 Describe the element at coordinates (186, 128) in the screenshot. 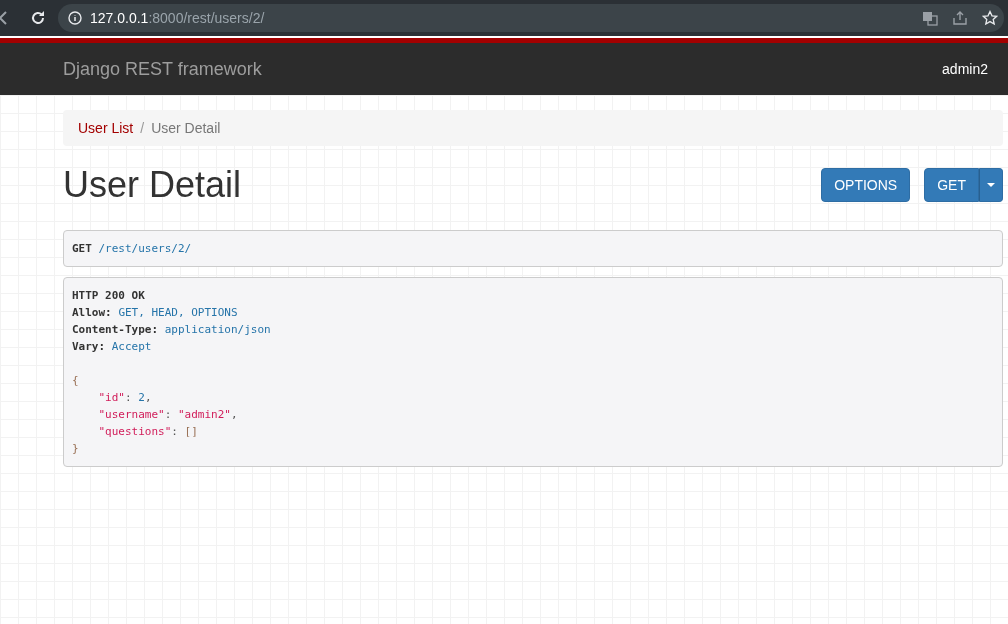

I see `breadcrumb-link: User Detail` at that location.